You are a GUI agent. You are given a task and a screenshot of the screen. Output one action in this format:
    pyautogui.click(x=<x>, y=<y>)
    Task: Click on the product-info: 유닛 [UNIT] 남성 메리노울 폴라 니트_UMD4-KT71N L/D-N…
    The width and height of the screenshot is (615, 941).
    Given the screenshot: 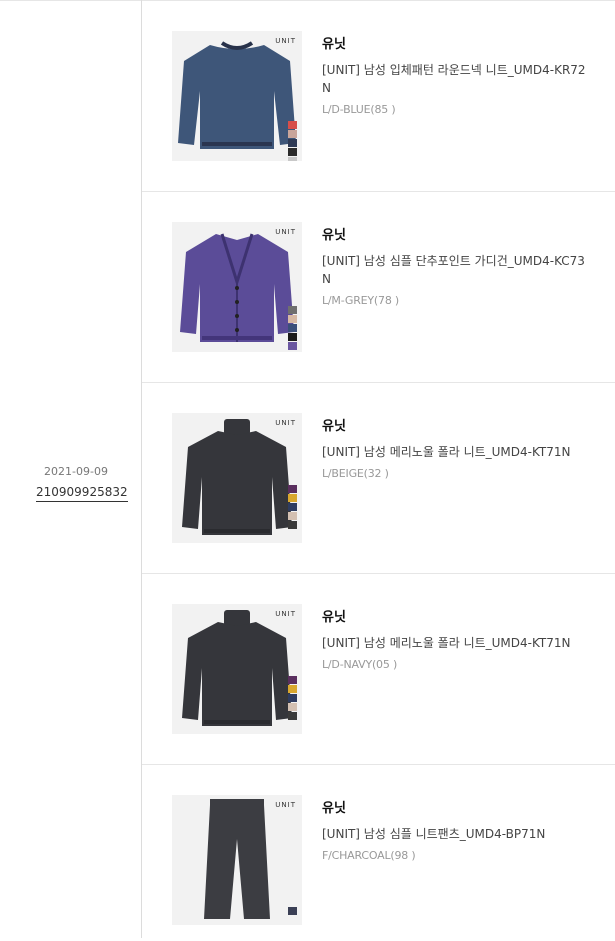 What is the action you would take?
    pyautogui.click(x=457, y=638)
    